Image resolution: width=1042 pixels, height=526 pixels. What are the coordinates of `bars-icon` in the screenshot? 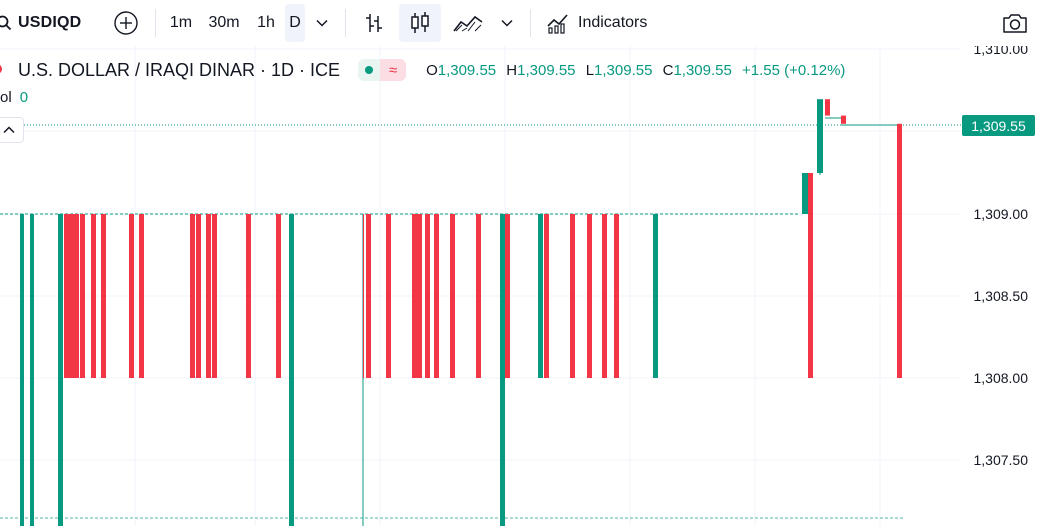 It's located at (374, 23).